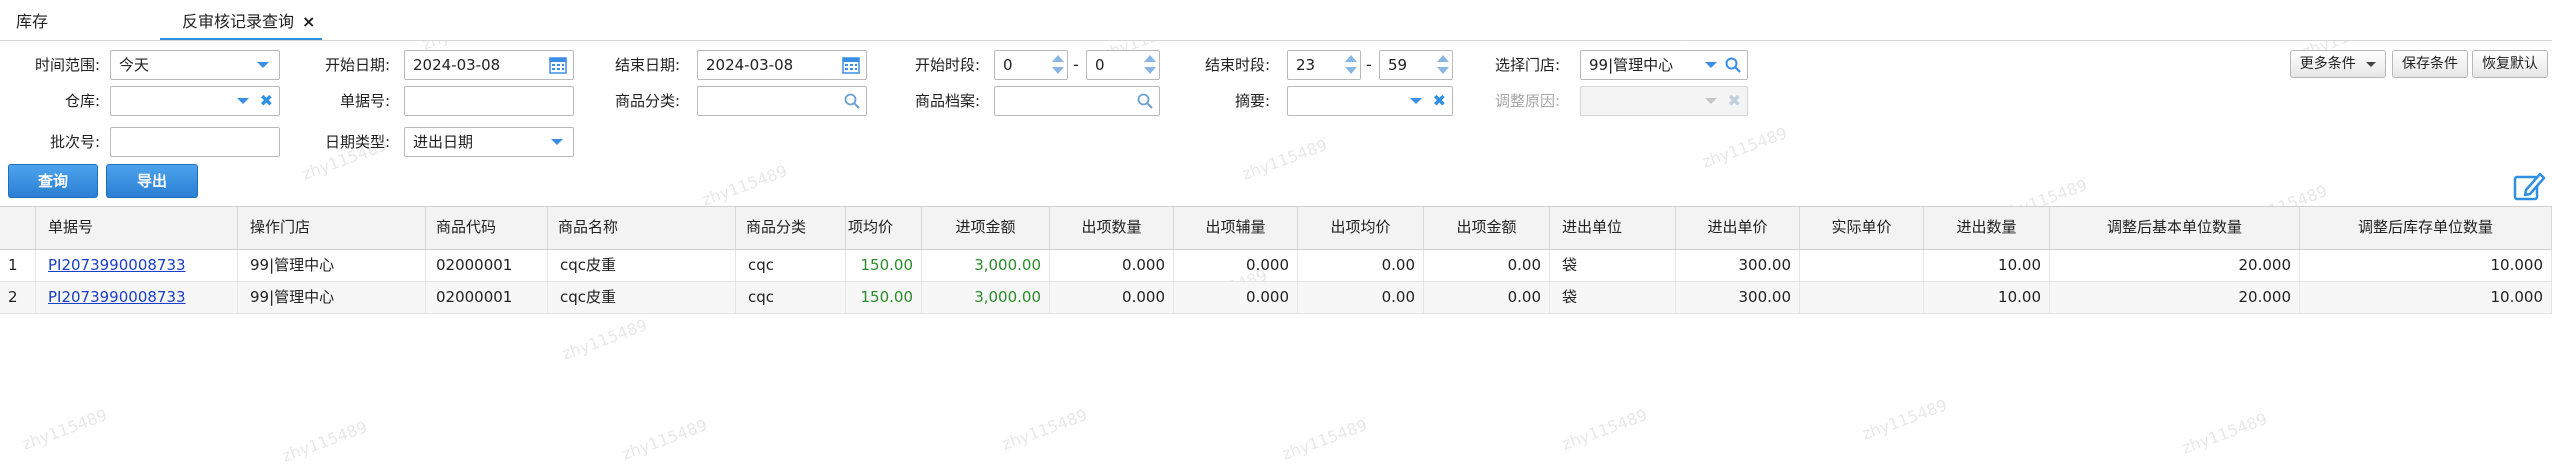 The width and height of the screenshot is (2552, 470). I want to click on start-hour-spinner: 0, so click(1031, 65).